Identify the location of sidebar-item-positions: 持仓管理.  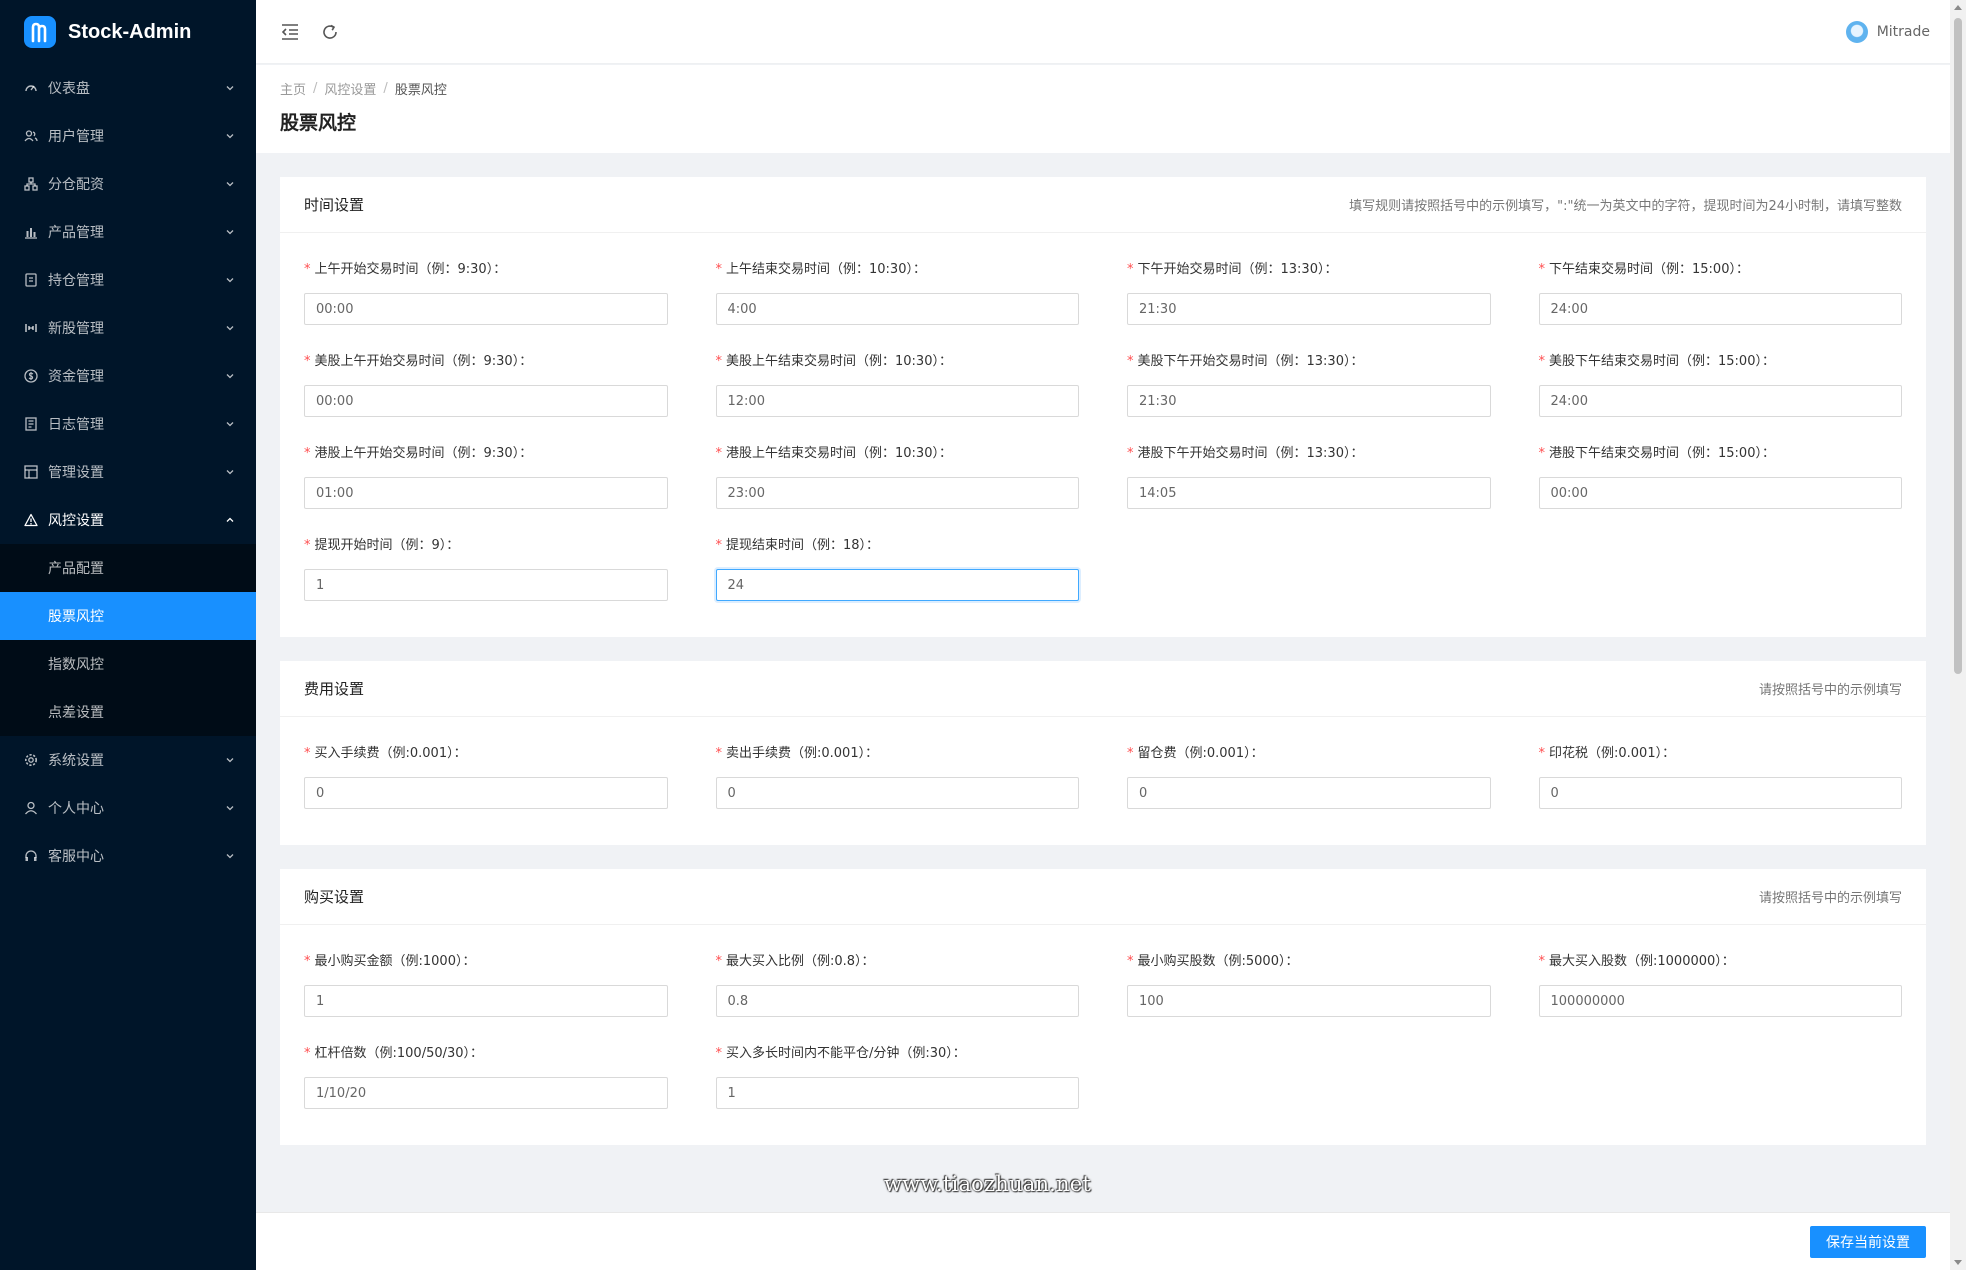
(128, 280).